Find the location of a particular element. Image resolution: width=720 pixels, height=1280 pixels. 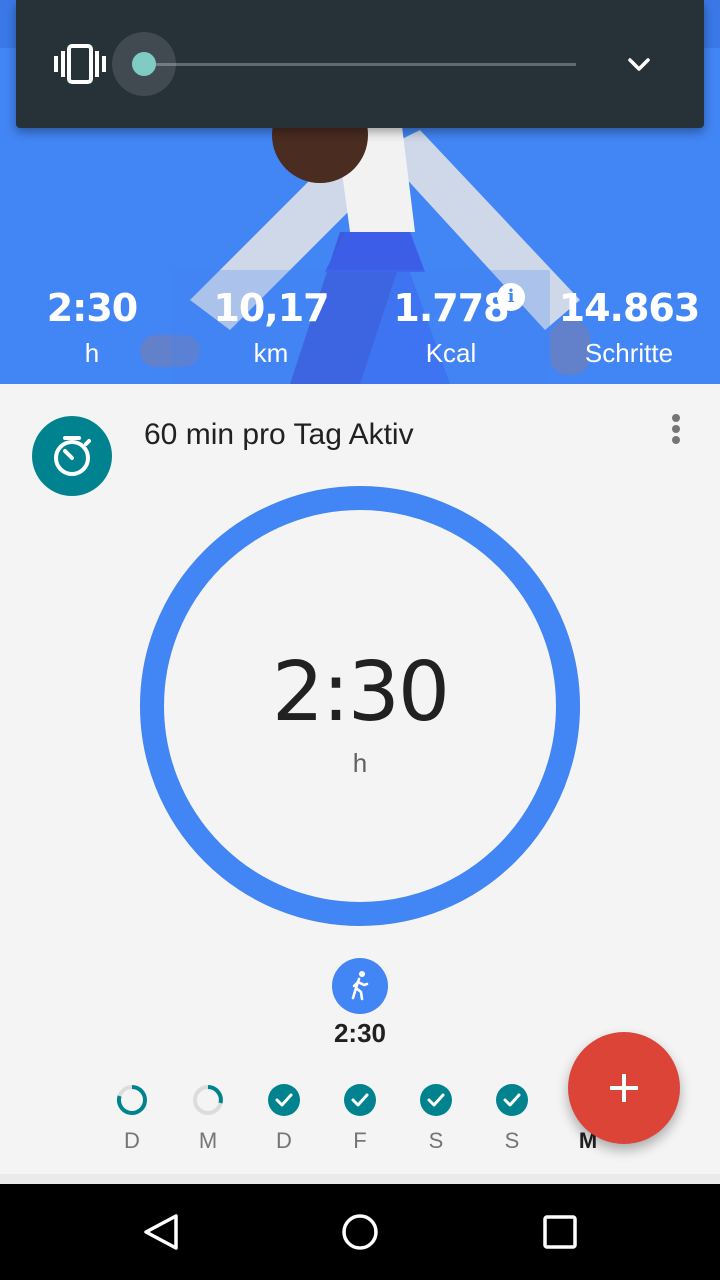

day-label: M is located at coordinates (208, 1140).